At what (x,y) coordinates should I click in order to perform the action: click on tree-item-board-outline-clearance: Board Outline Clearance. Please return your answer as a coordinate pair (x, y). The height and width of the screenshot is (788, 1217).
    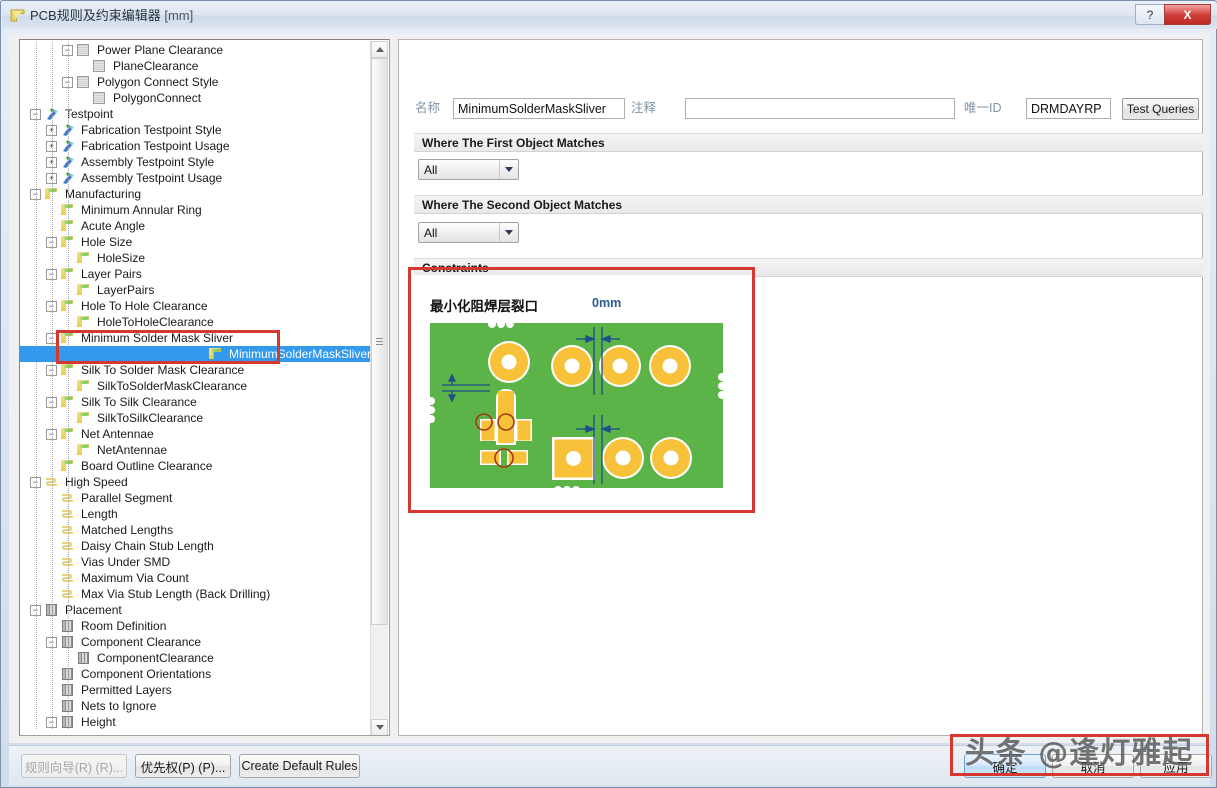
    Looking at the image, I should click on (196, 466).